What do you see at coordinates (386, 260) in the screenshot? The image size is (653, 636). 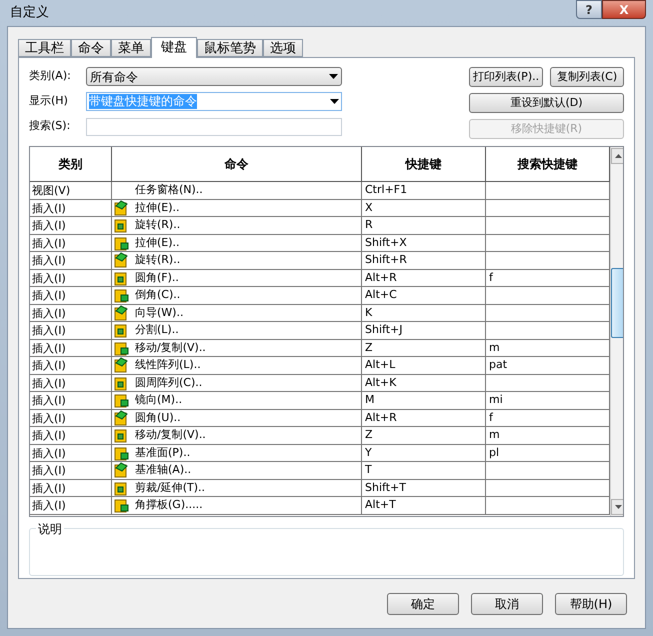 I see `shortcut-cell-text: Shift+R` at bounding box center [386, 260].